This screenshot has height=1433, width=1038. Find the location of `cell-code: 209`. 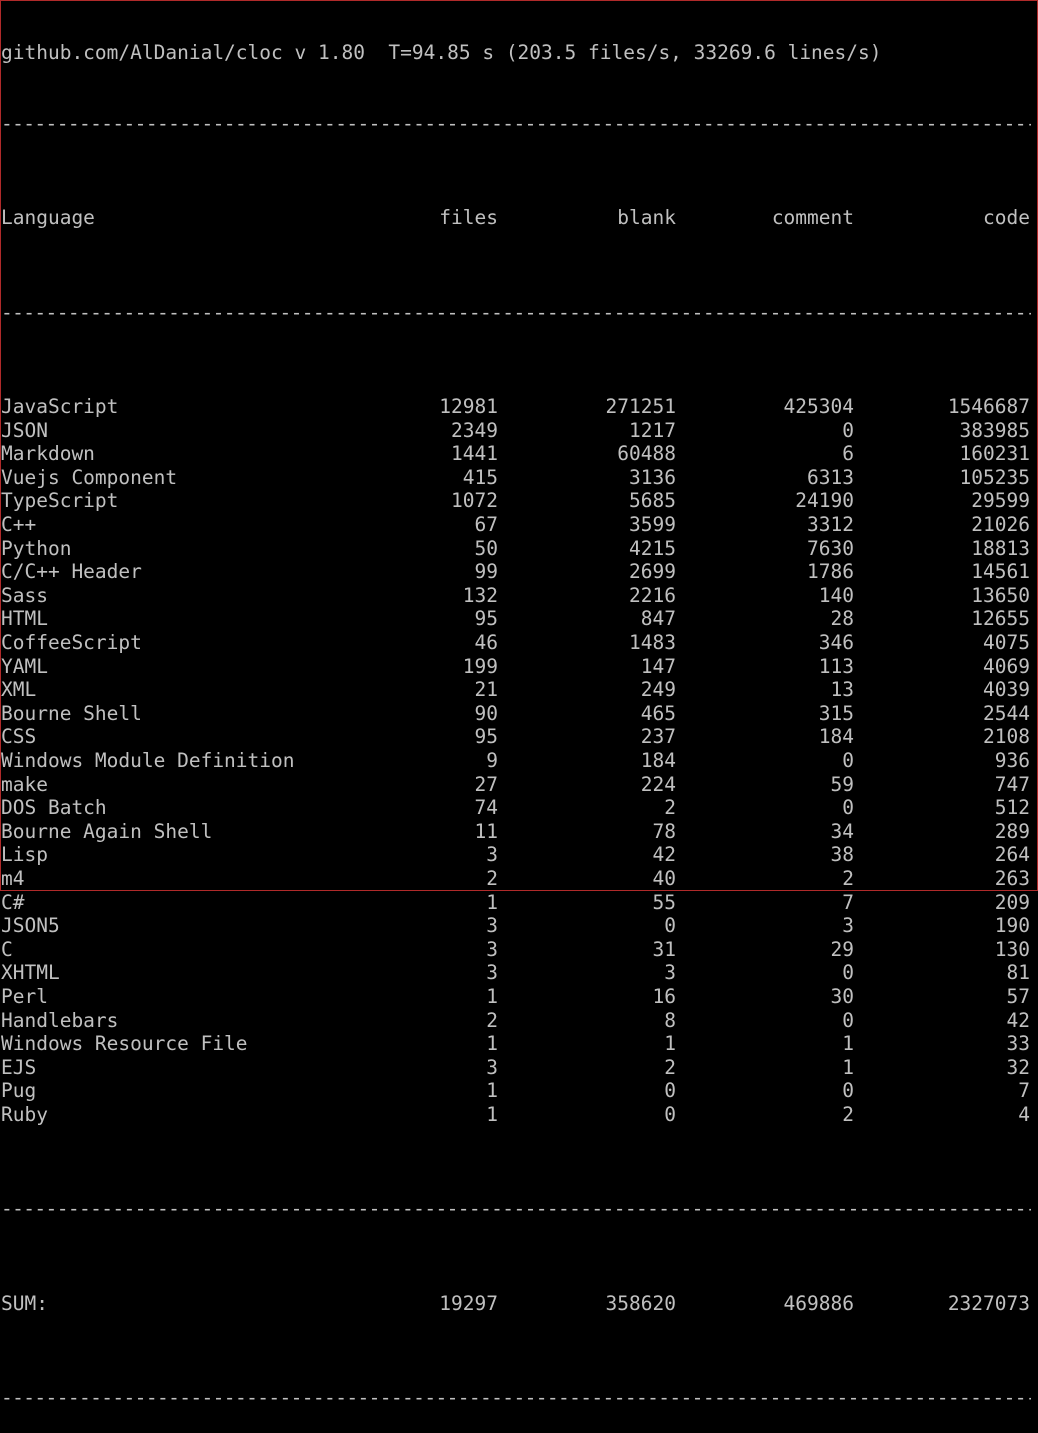

cell-code: 209 is located at coordinates (1012, 902).